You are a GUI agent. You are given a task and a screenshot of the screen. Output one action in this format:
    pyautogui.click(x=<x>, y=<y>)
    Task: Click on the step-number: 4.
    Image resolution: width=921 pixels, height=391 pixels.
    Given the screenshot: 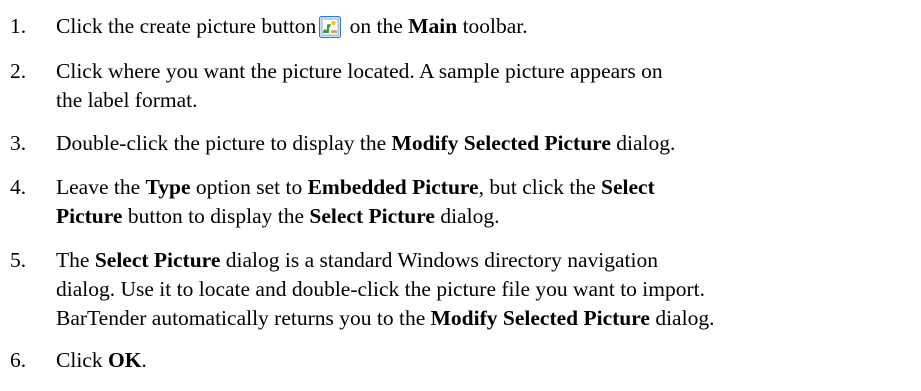 What is the action you would take?
    pyautogui.click(x=18, y=187)
    